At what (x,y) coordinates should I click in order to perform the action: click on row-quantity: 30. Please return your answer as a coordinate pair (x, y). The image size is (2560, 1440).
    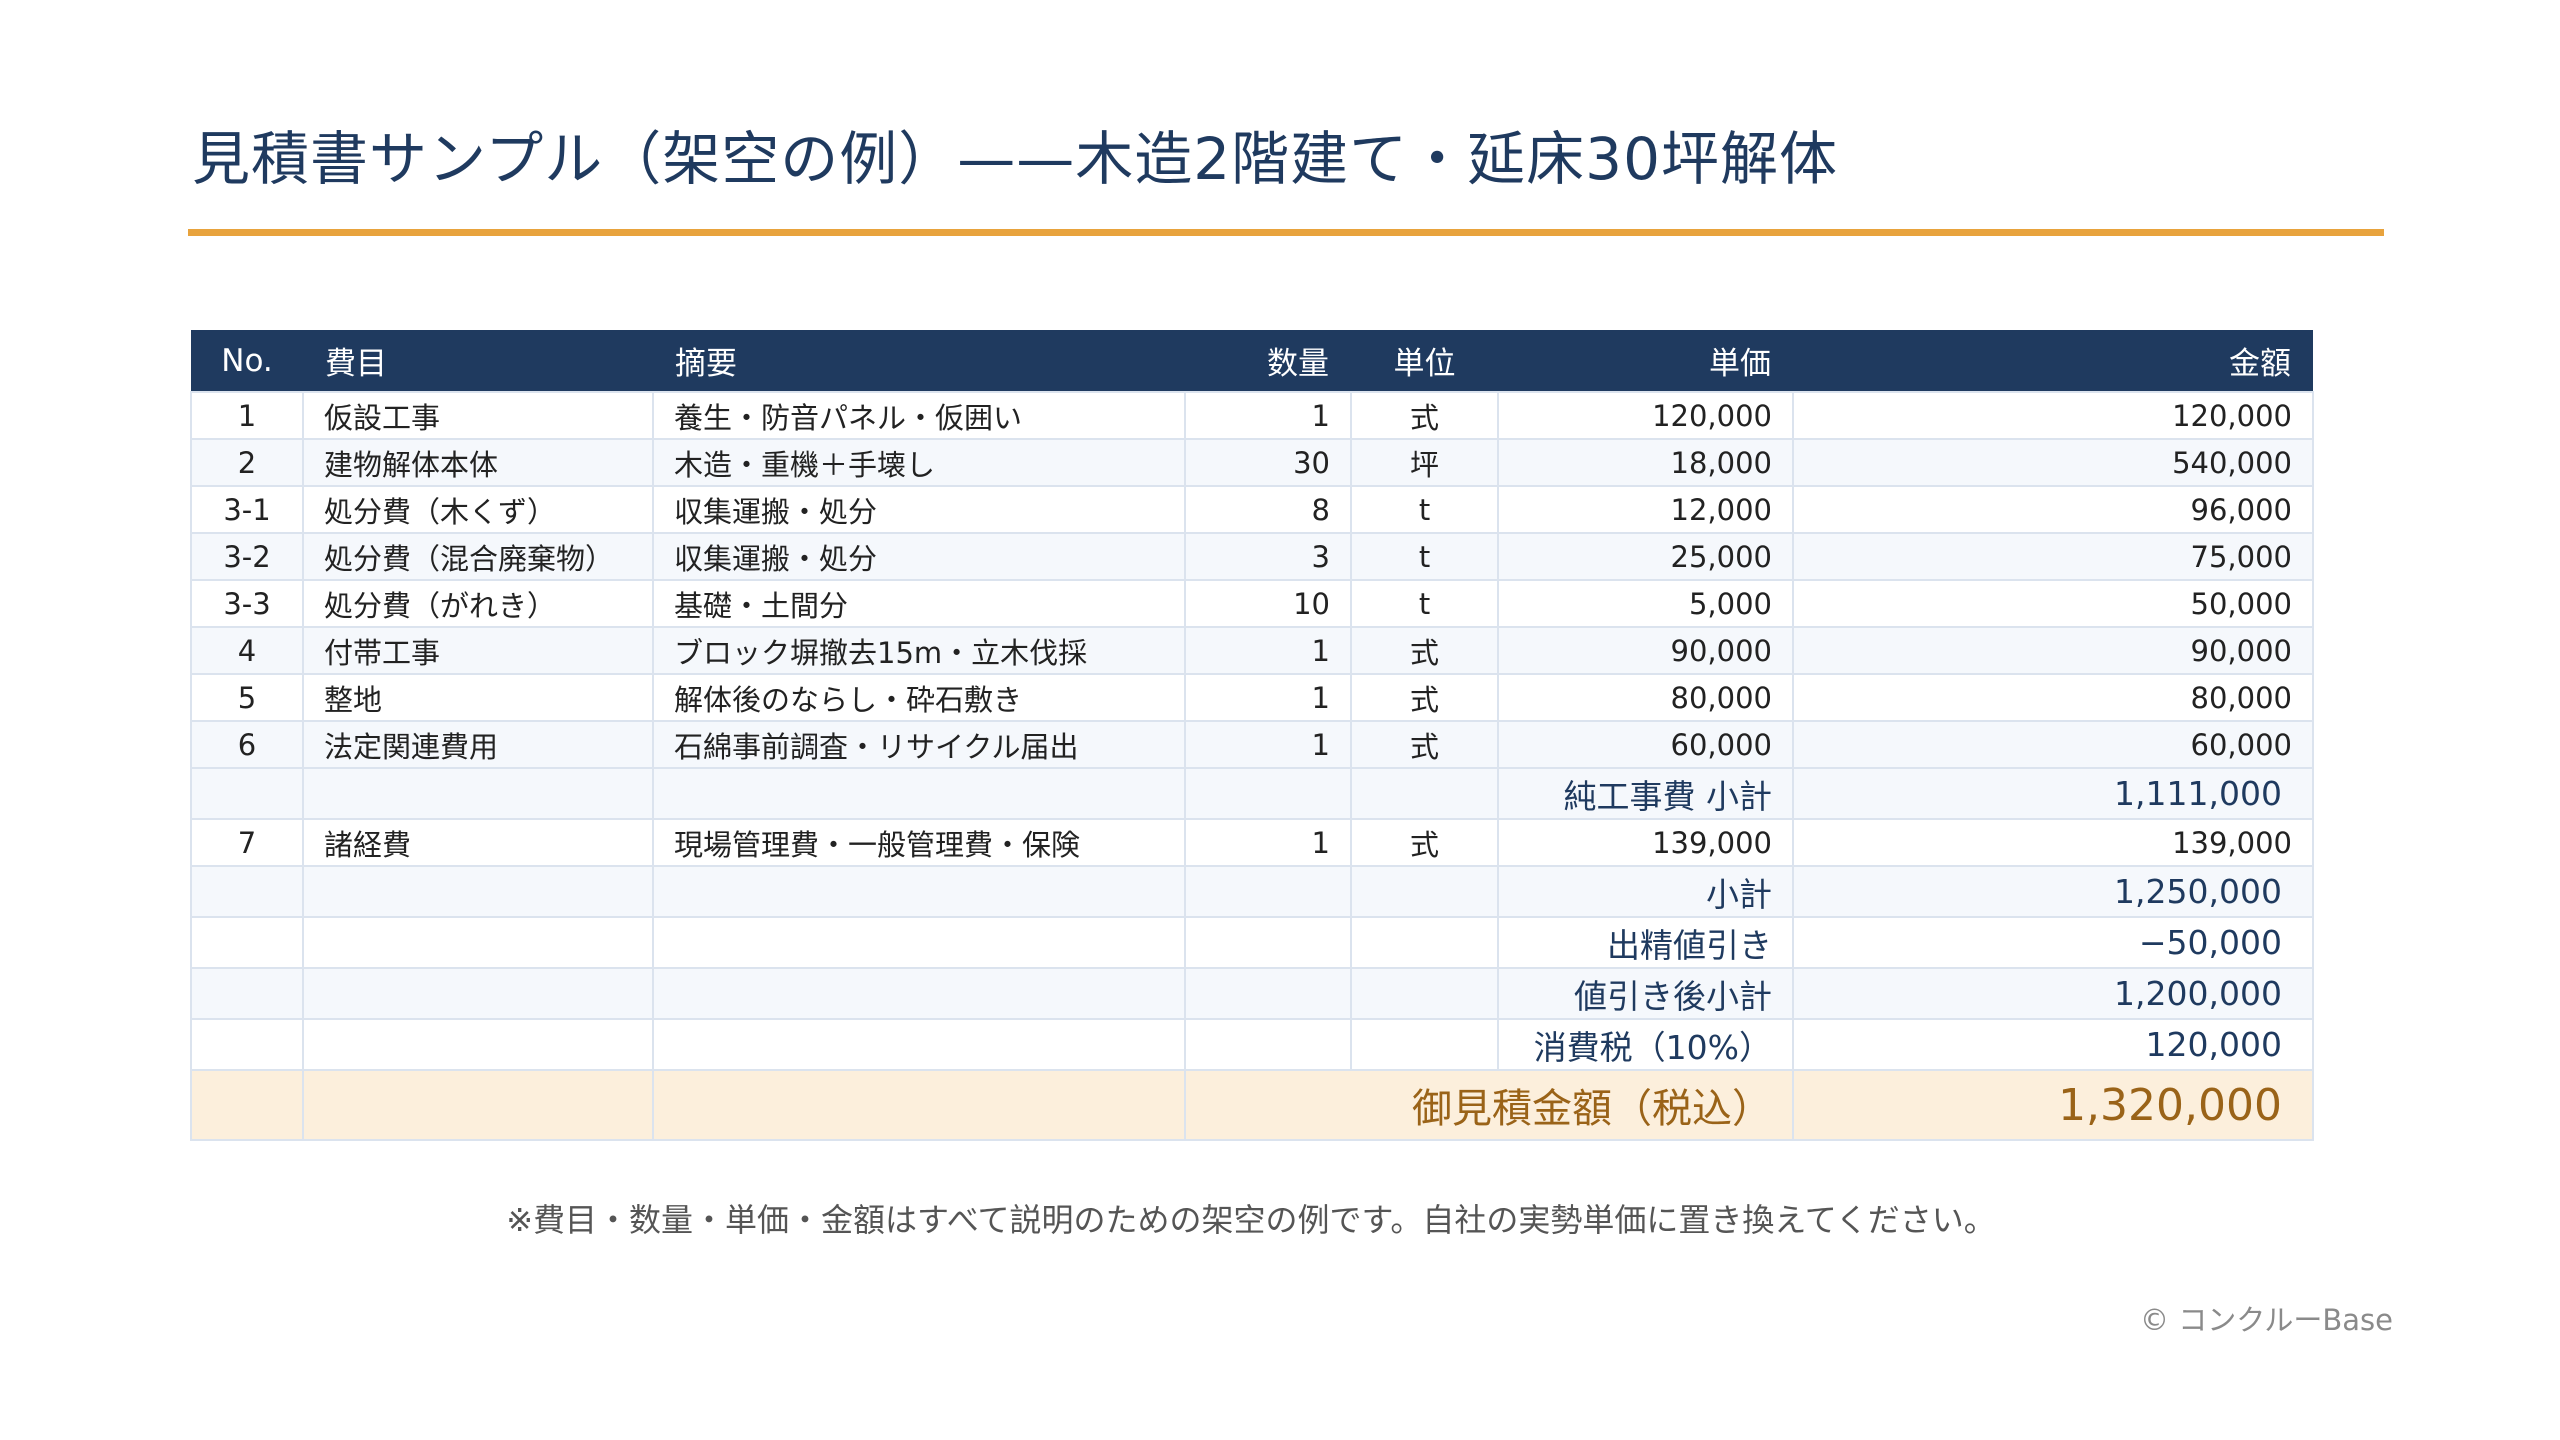
    Looking at the image, I should click on (1268, 462).